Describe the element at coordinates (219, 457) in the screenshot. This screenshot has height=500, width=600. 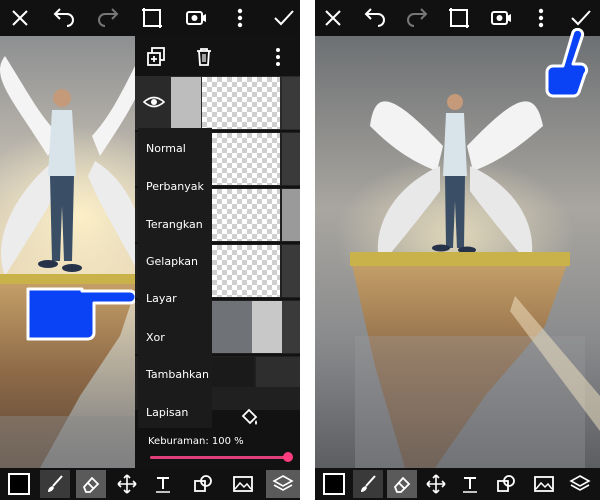
I see `opacity-slider-track` at that location.